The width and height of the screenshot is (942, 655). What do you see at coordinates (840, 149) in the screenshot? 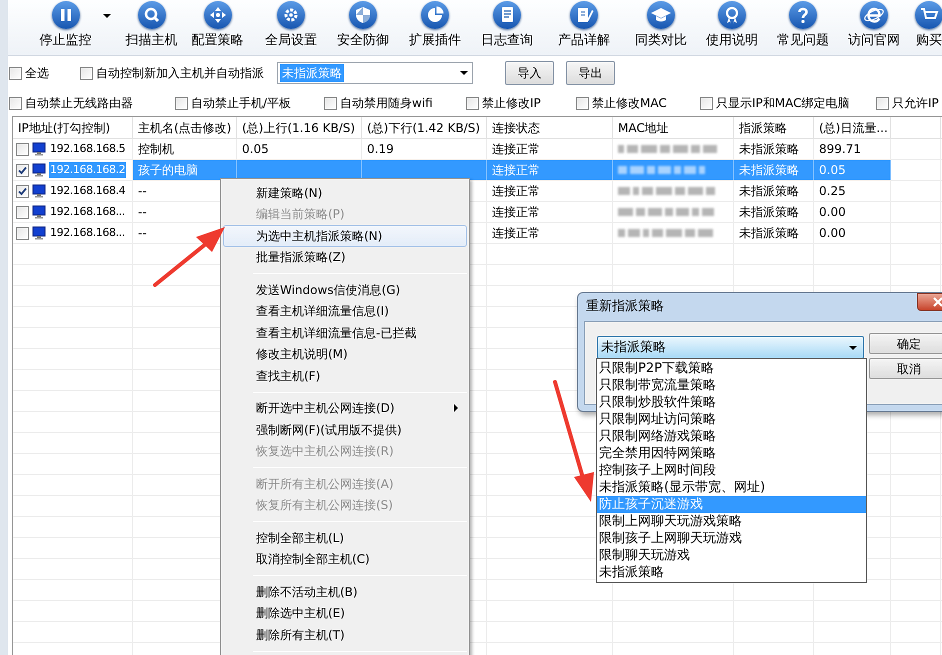
I see `table-cell-text: 899.71` at bounding box center [840, 149].